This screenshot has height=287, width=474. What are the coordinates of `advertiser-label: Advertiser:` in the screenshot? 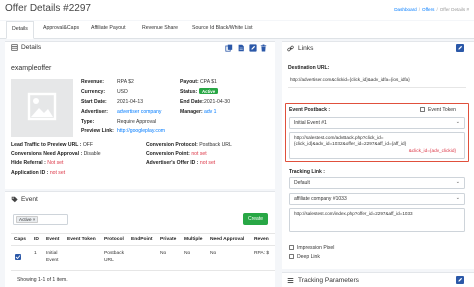 It's located at (94, 112).